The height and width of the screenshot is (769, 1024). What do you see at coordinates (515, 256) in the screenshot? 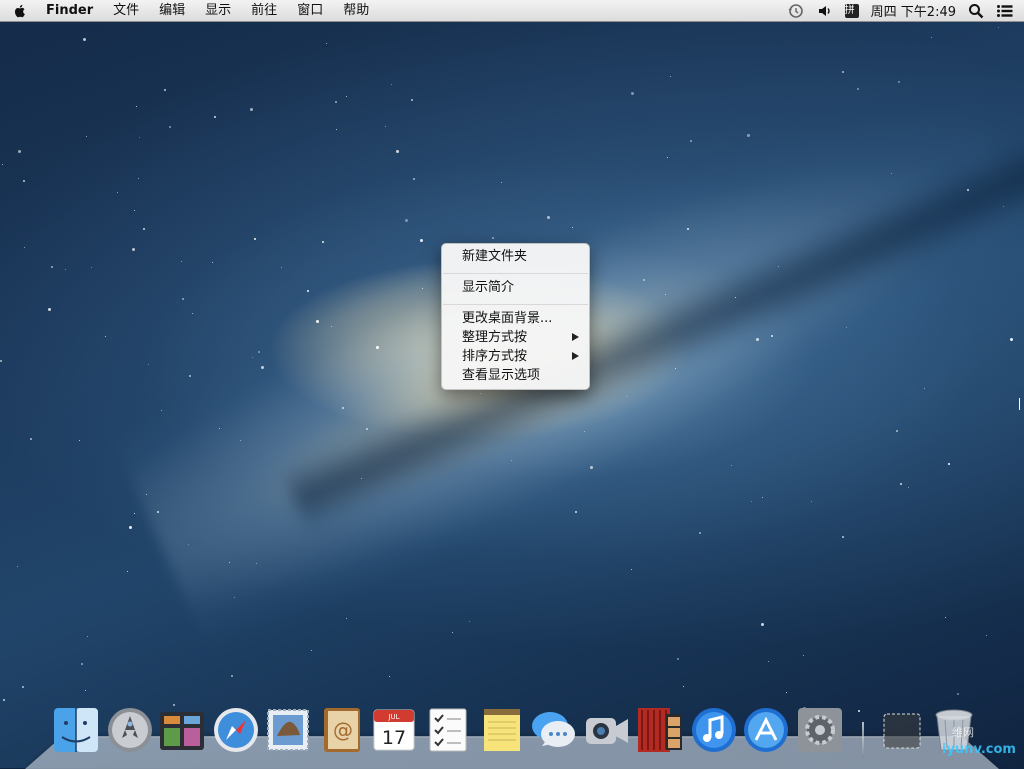
I see `menu-item-new-folder: 新建文件夹` at bounding box center [515, 256].